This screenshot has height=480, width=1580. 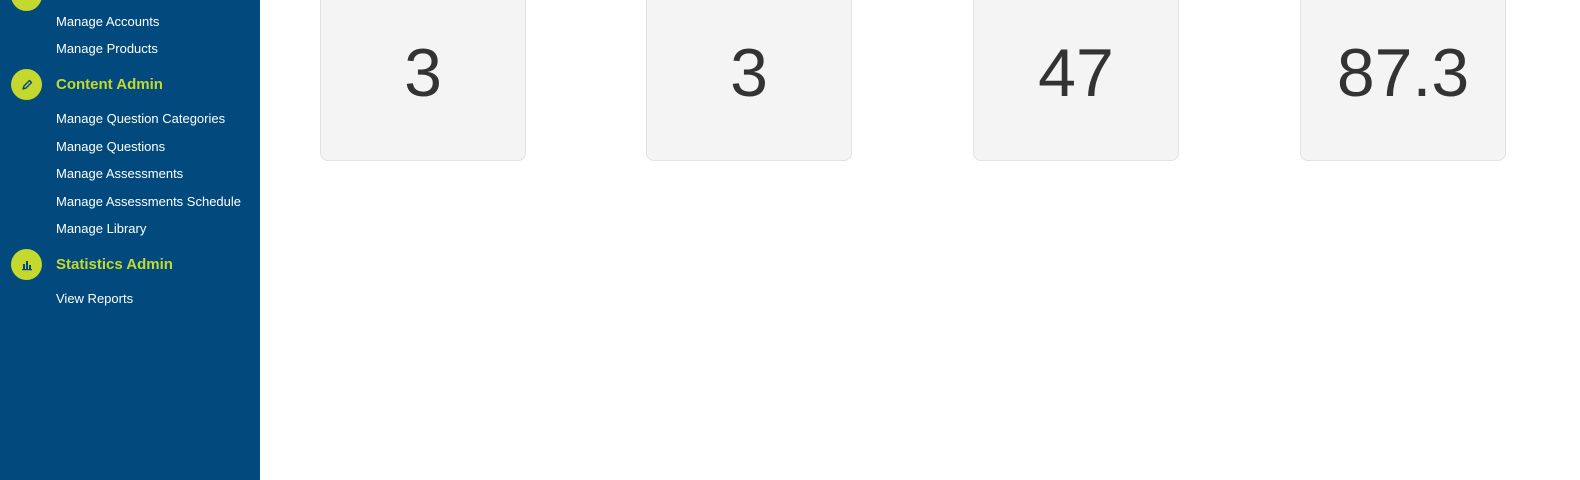 What do you see at coordinates (107, 48) in the screenshot?
I see `sidebar-item-manage-products: Manage Products` at bounding box center [107, 48].